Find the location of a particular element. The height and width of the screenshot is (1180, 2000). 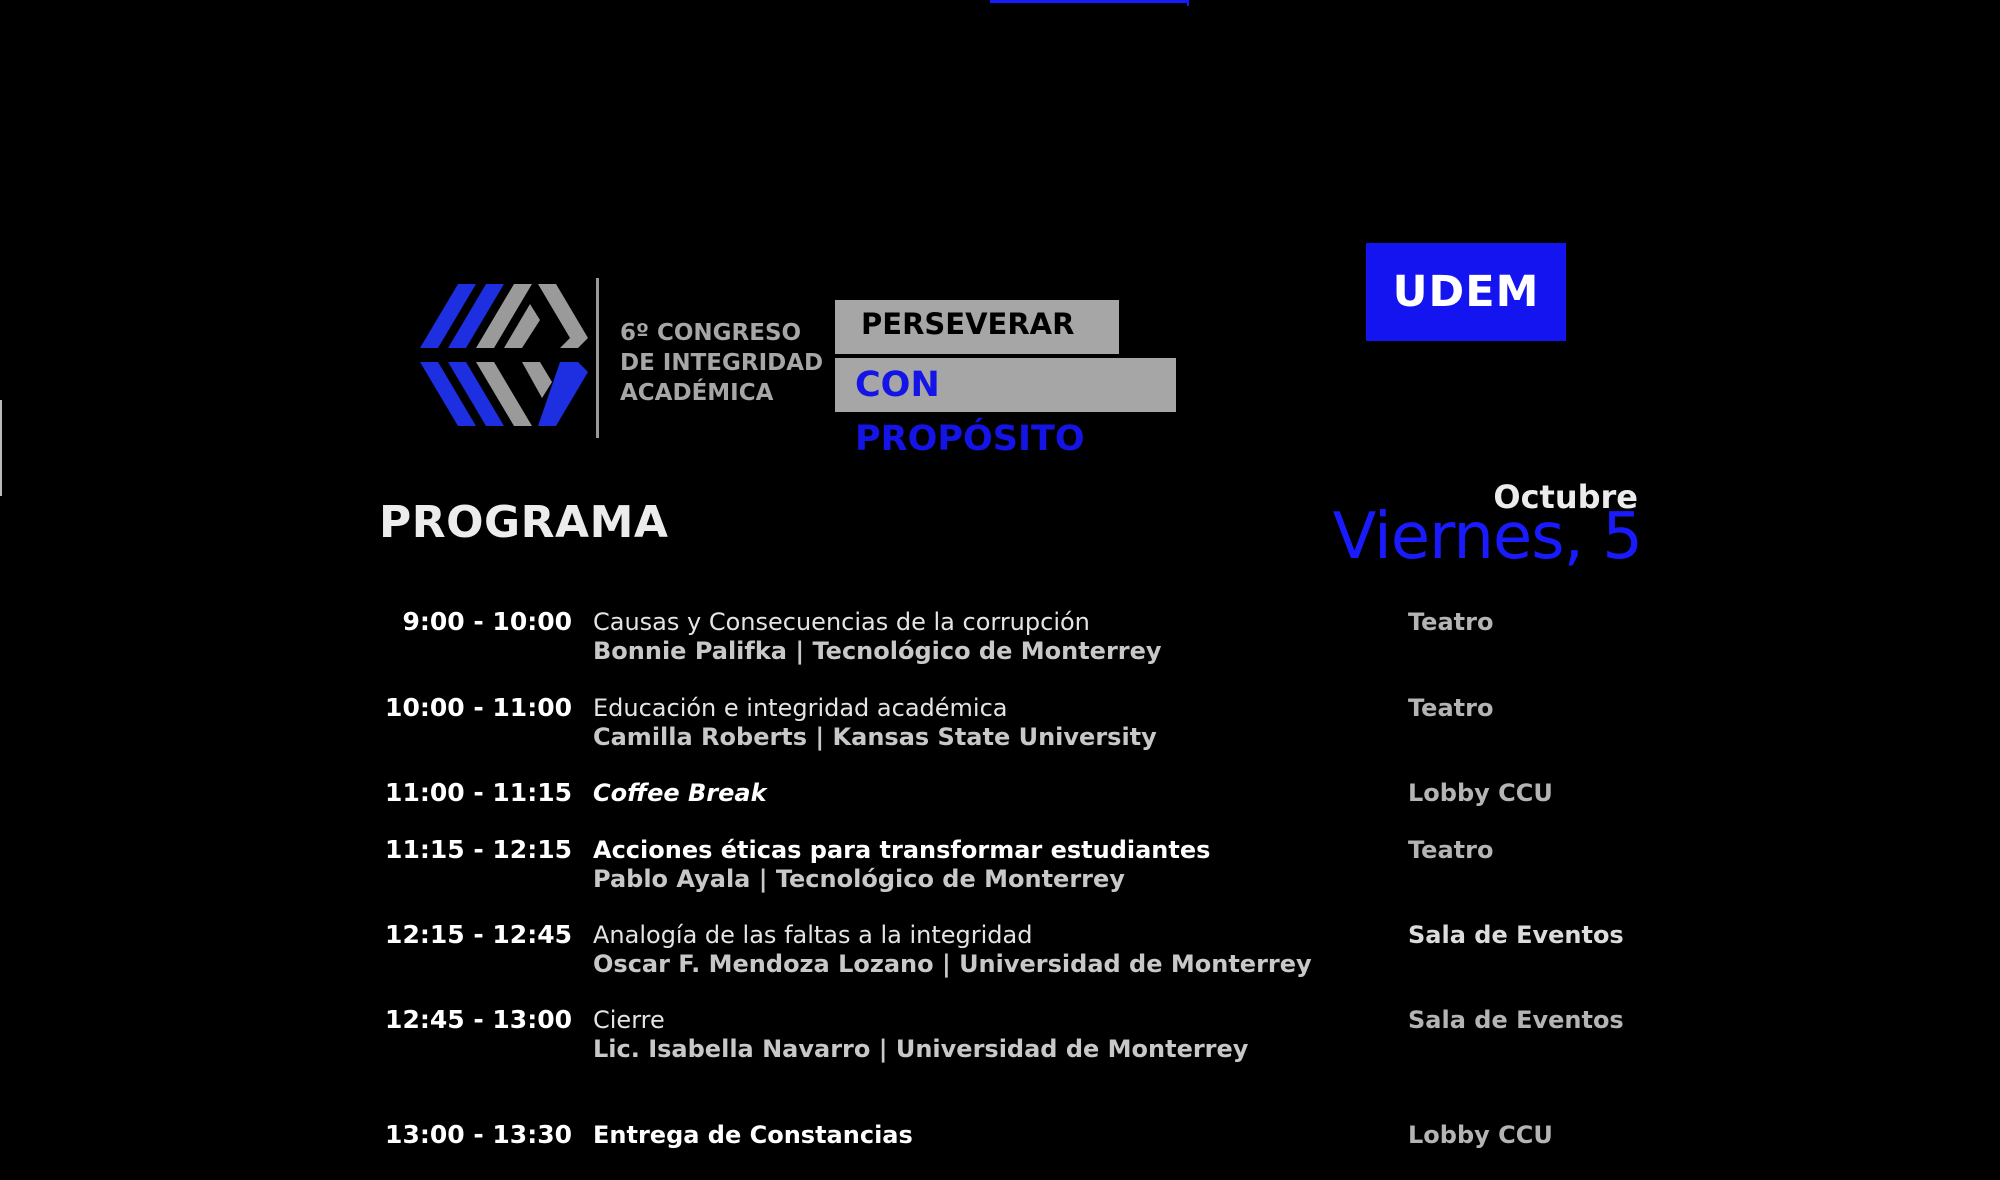

session-title: Cierre is located at coordinates (629, 1020).